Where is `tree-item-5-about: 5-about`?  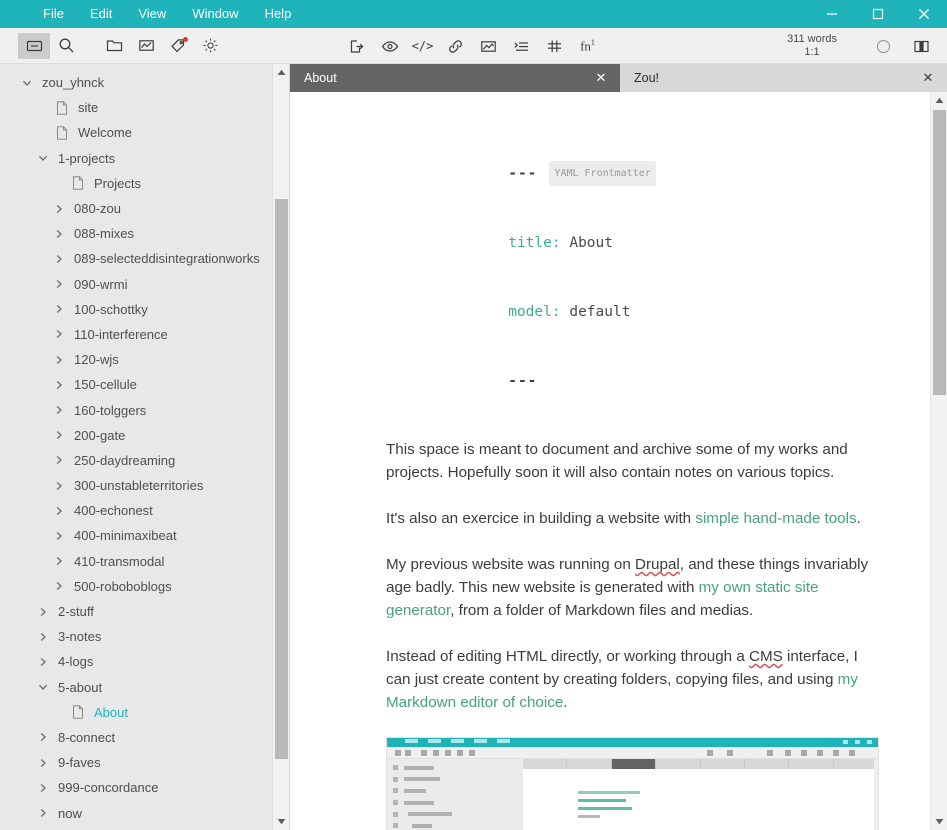 tree-item-5-about: 5-about is located at coordinates (144, 687).